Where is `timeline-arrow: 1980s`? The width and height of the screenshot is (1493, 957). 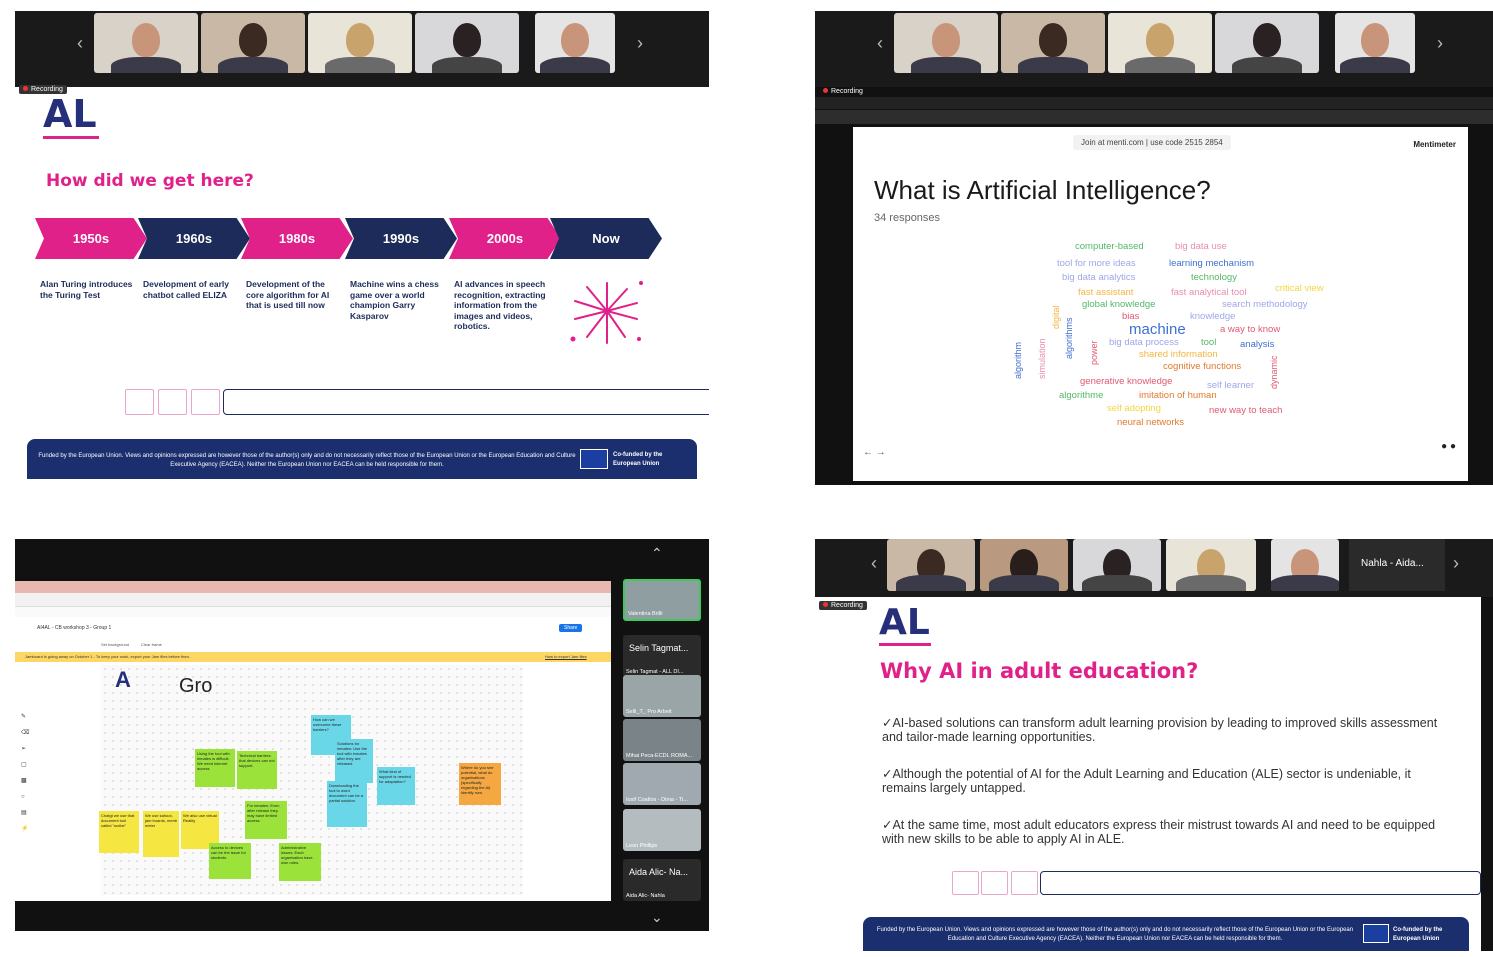
timeline-arrow: 1980s is located at coordinates (297, 238).